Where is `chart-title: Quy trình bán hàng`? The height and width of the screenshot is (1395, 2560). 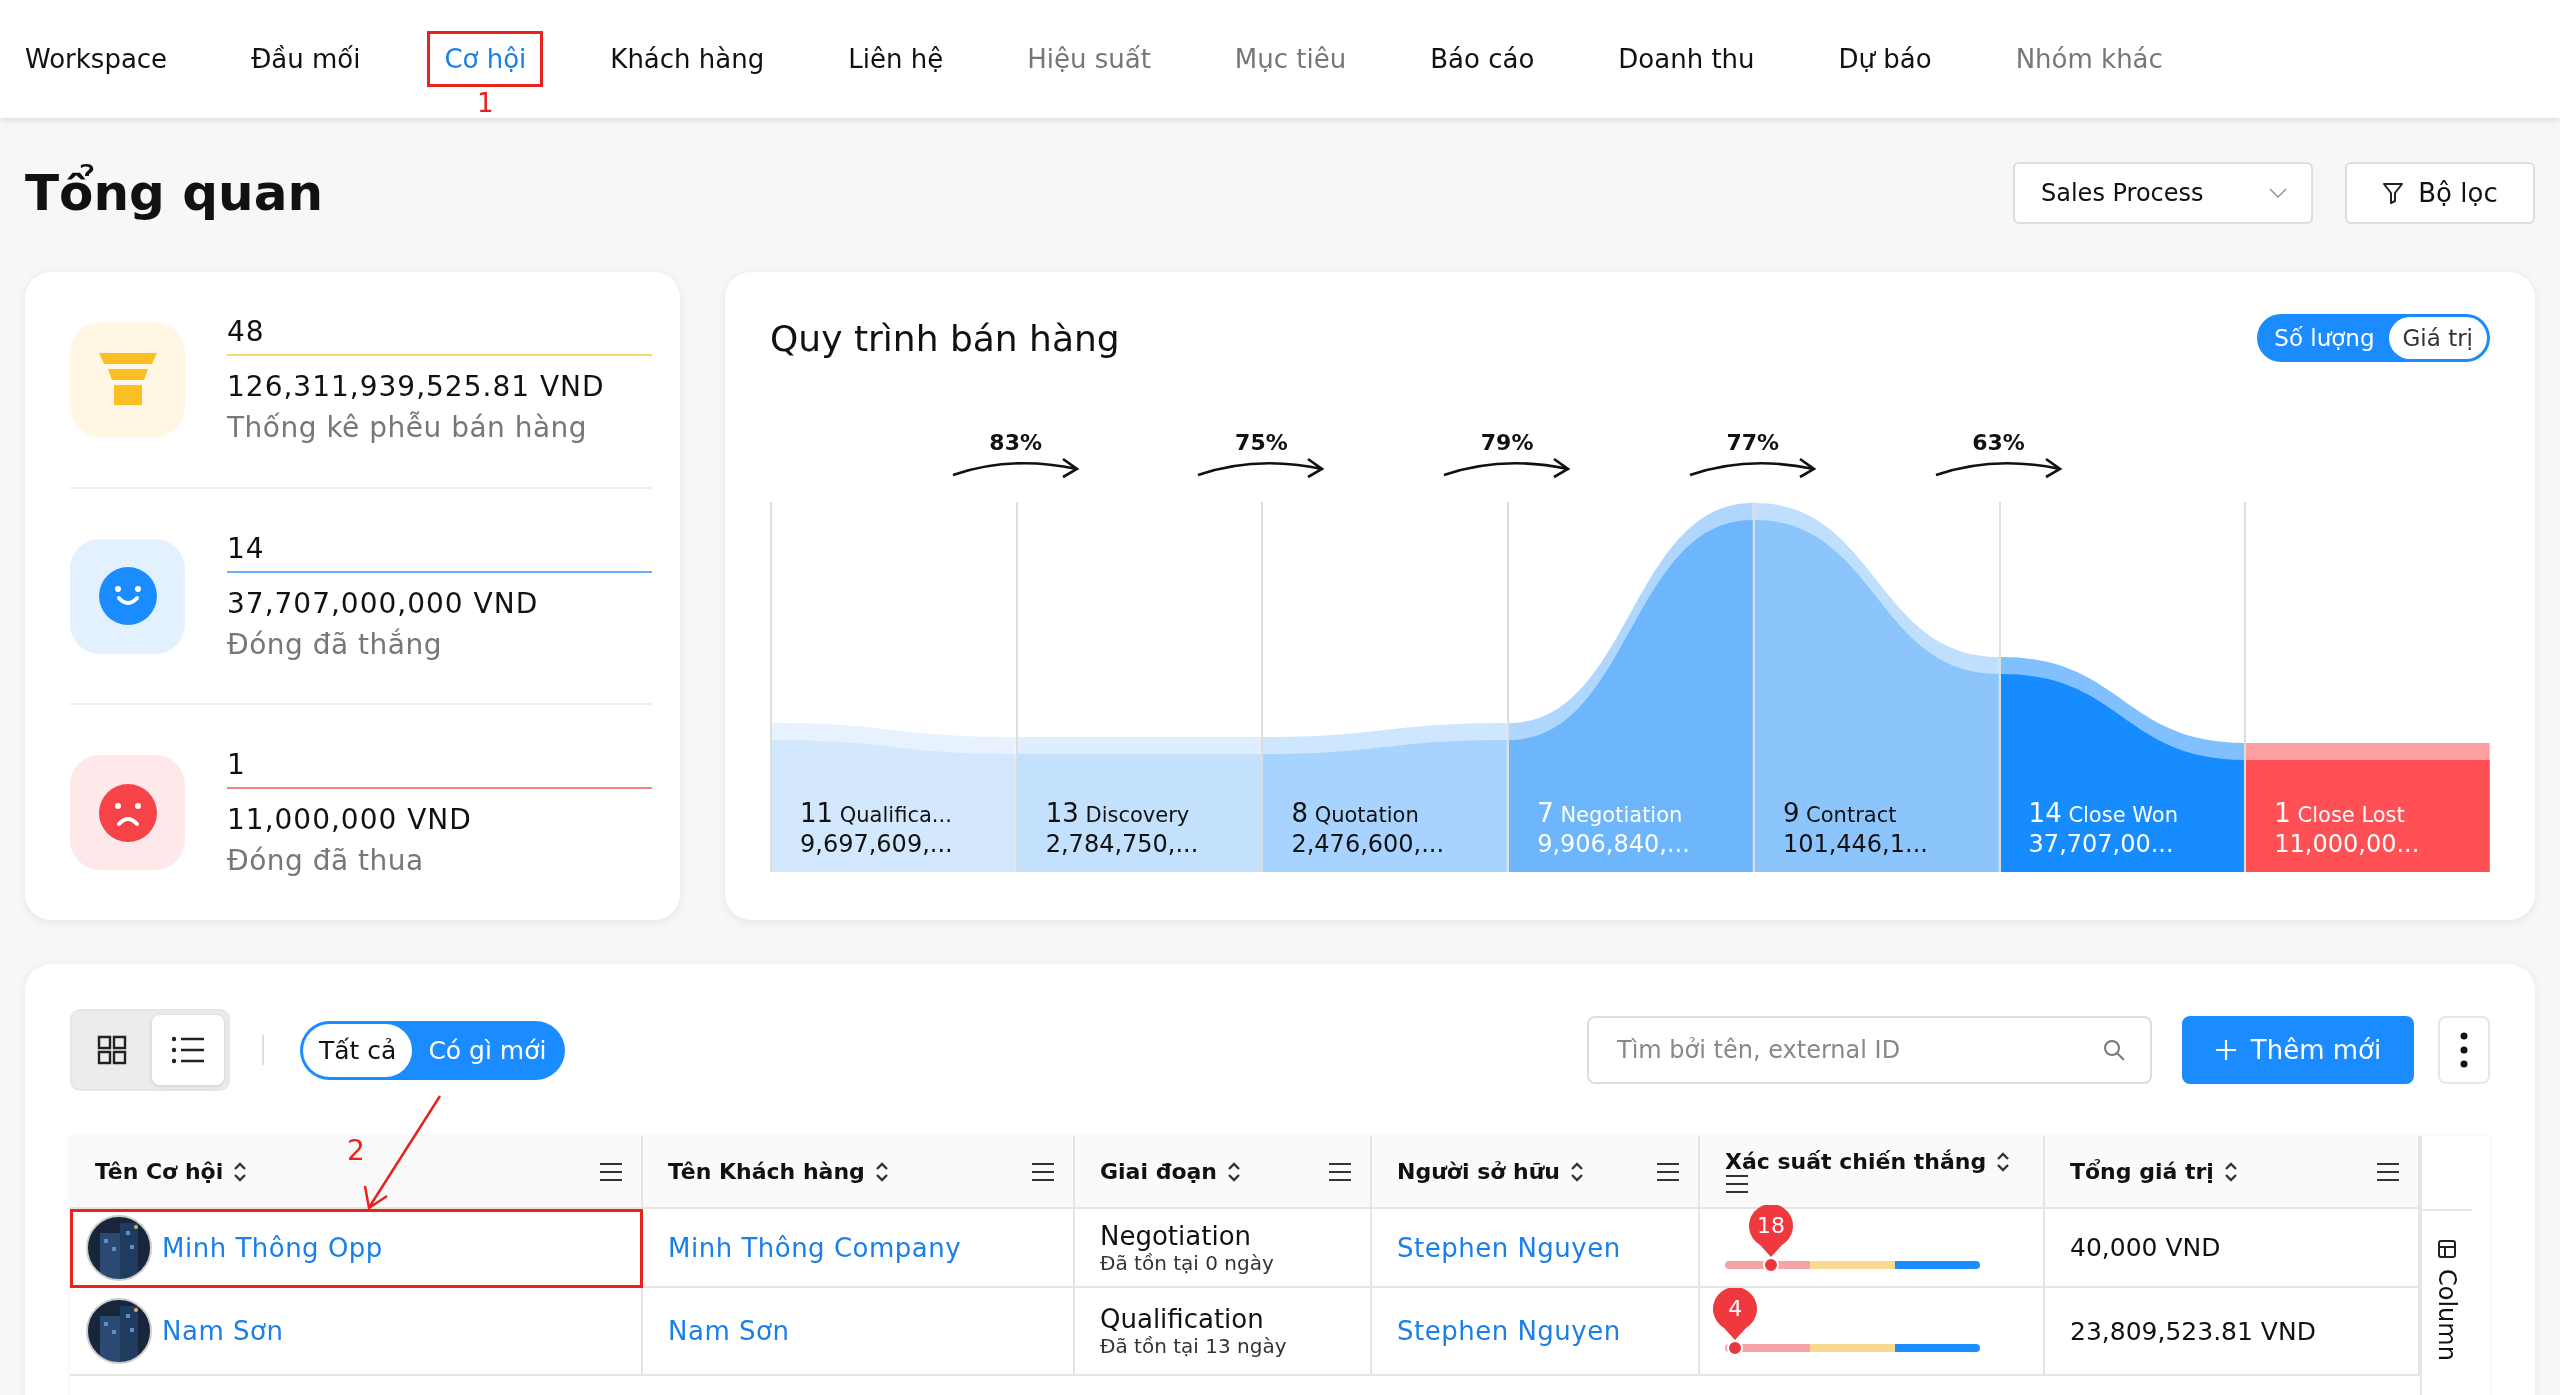 chart-title: Quy trình bán hàng is located at coordinates (945, 338).